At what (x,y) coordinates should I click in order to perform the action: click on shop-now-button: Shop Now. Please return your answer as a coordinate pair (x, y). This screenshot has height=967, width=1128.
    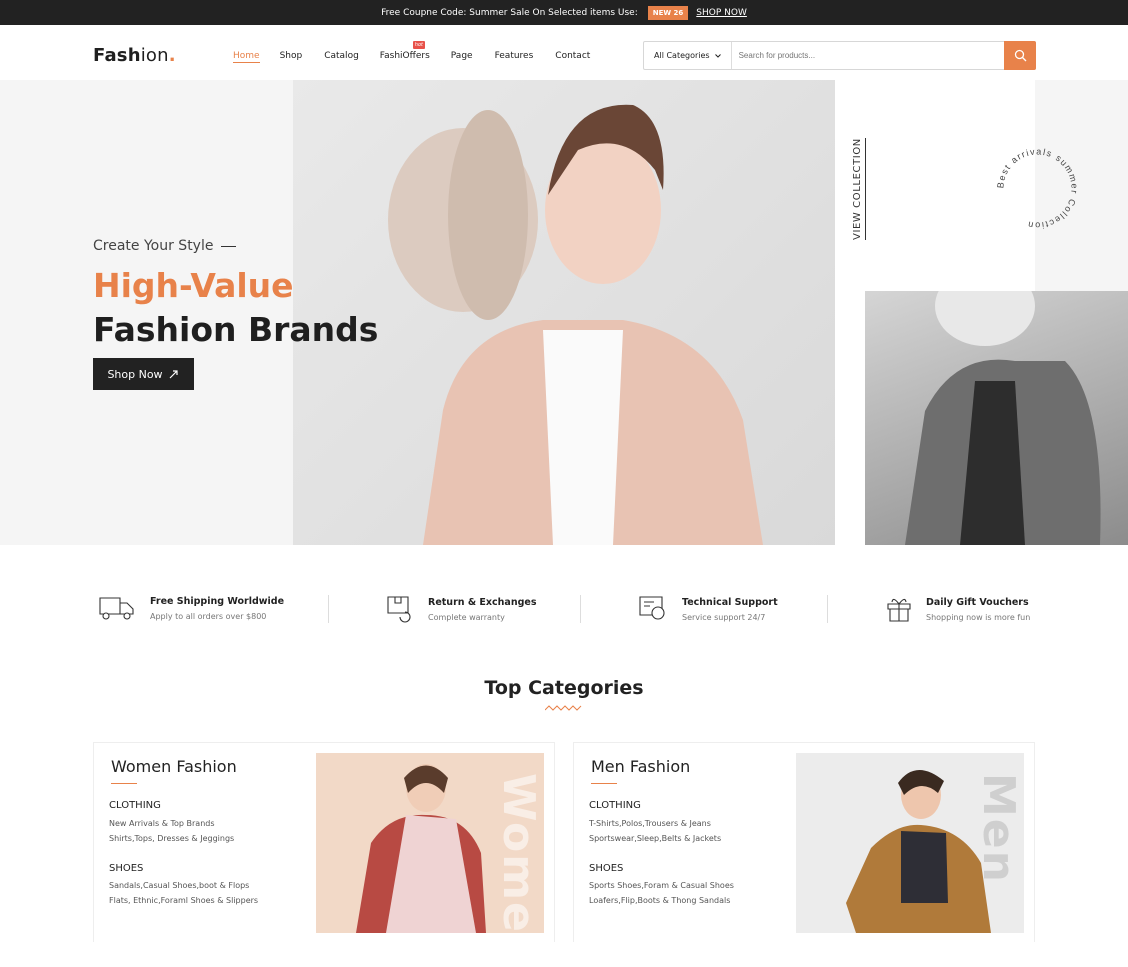
    Looking at the image, I should click on (143, 374).